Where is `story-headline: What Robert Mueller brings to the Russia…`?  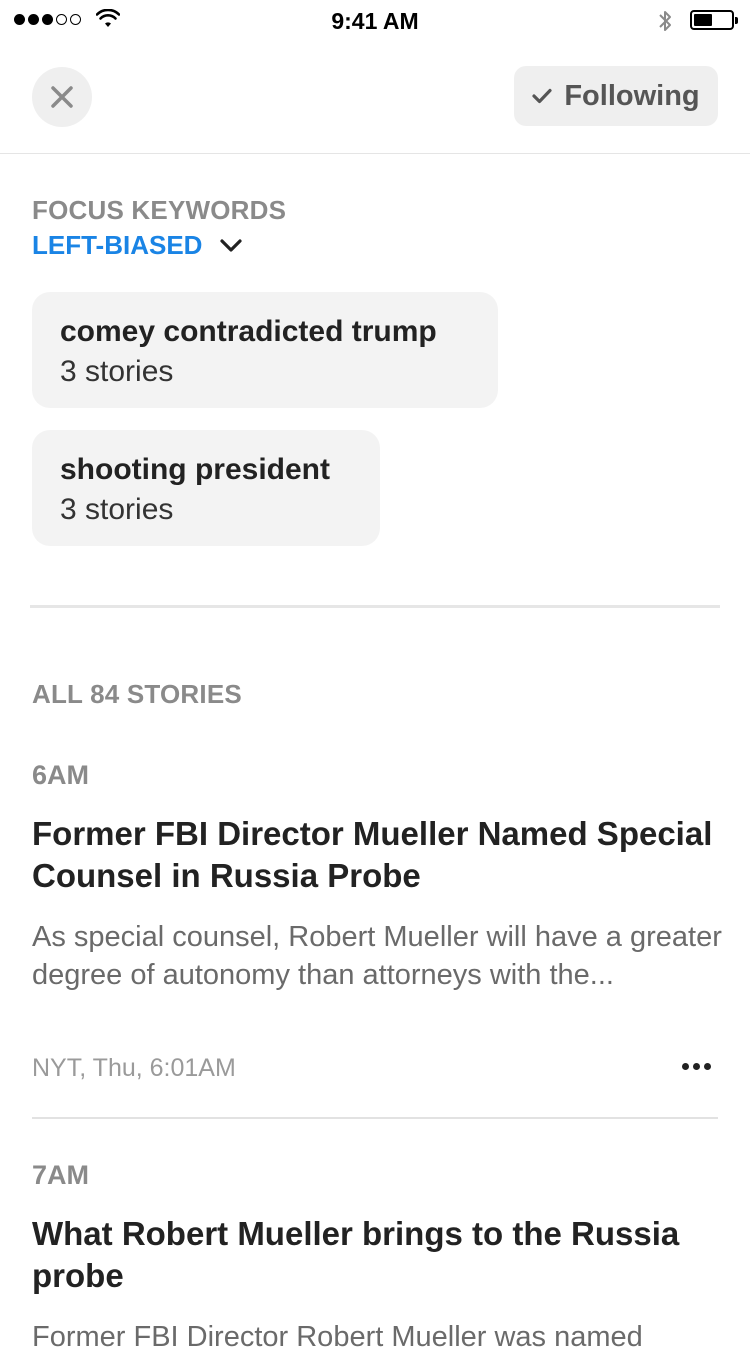
story-headline: What Robert Mueller brings to the Russia… is located at coordinates (377, 1255).